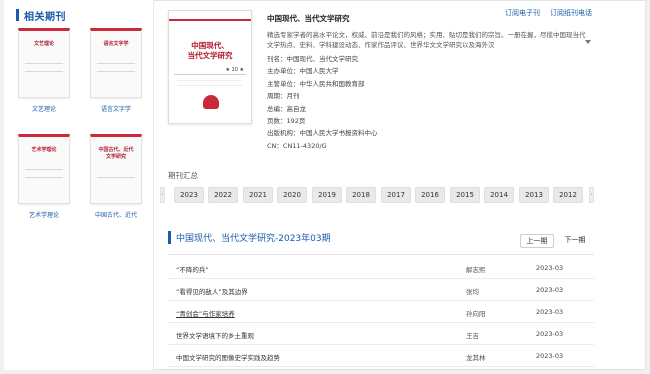 Image resolution: width=650 pixels, height=374 pixels. Describe the element at coordinates (45, 17) in the screenshot. I see `sidebar-title: 相关期刊` at that location.